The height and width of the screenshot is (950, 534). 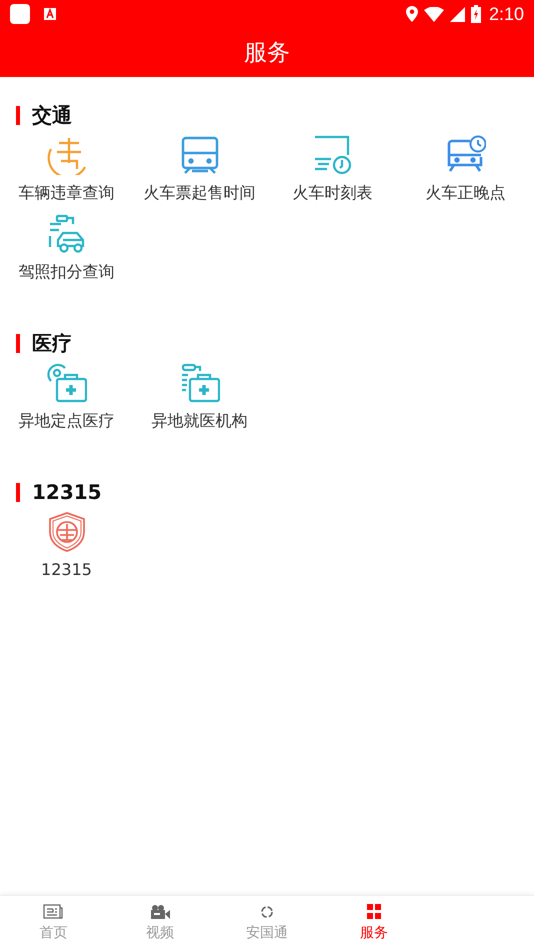 What do you see at coordinates (52, 343) in the screenshot?
I see `section-title: 医疗` at bounding box center [52, 343].